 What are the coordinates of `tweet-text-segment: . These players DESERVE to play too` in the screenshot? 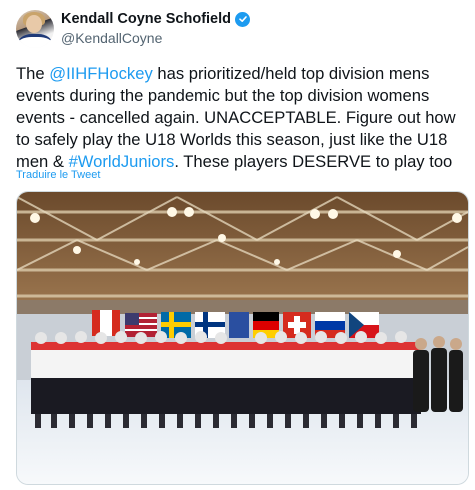 It's located at (313, 161).